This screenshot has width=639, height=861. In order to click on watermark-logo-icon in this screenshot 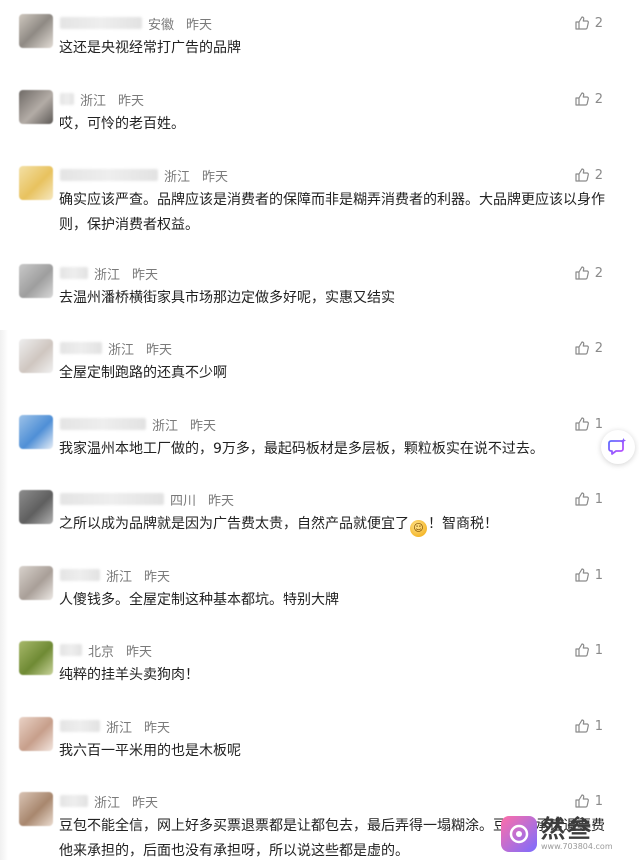, I will do `click(519, 834)`.